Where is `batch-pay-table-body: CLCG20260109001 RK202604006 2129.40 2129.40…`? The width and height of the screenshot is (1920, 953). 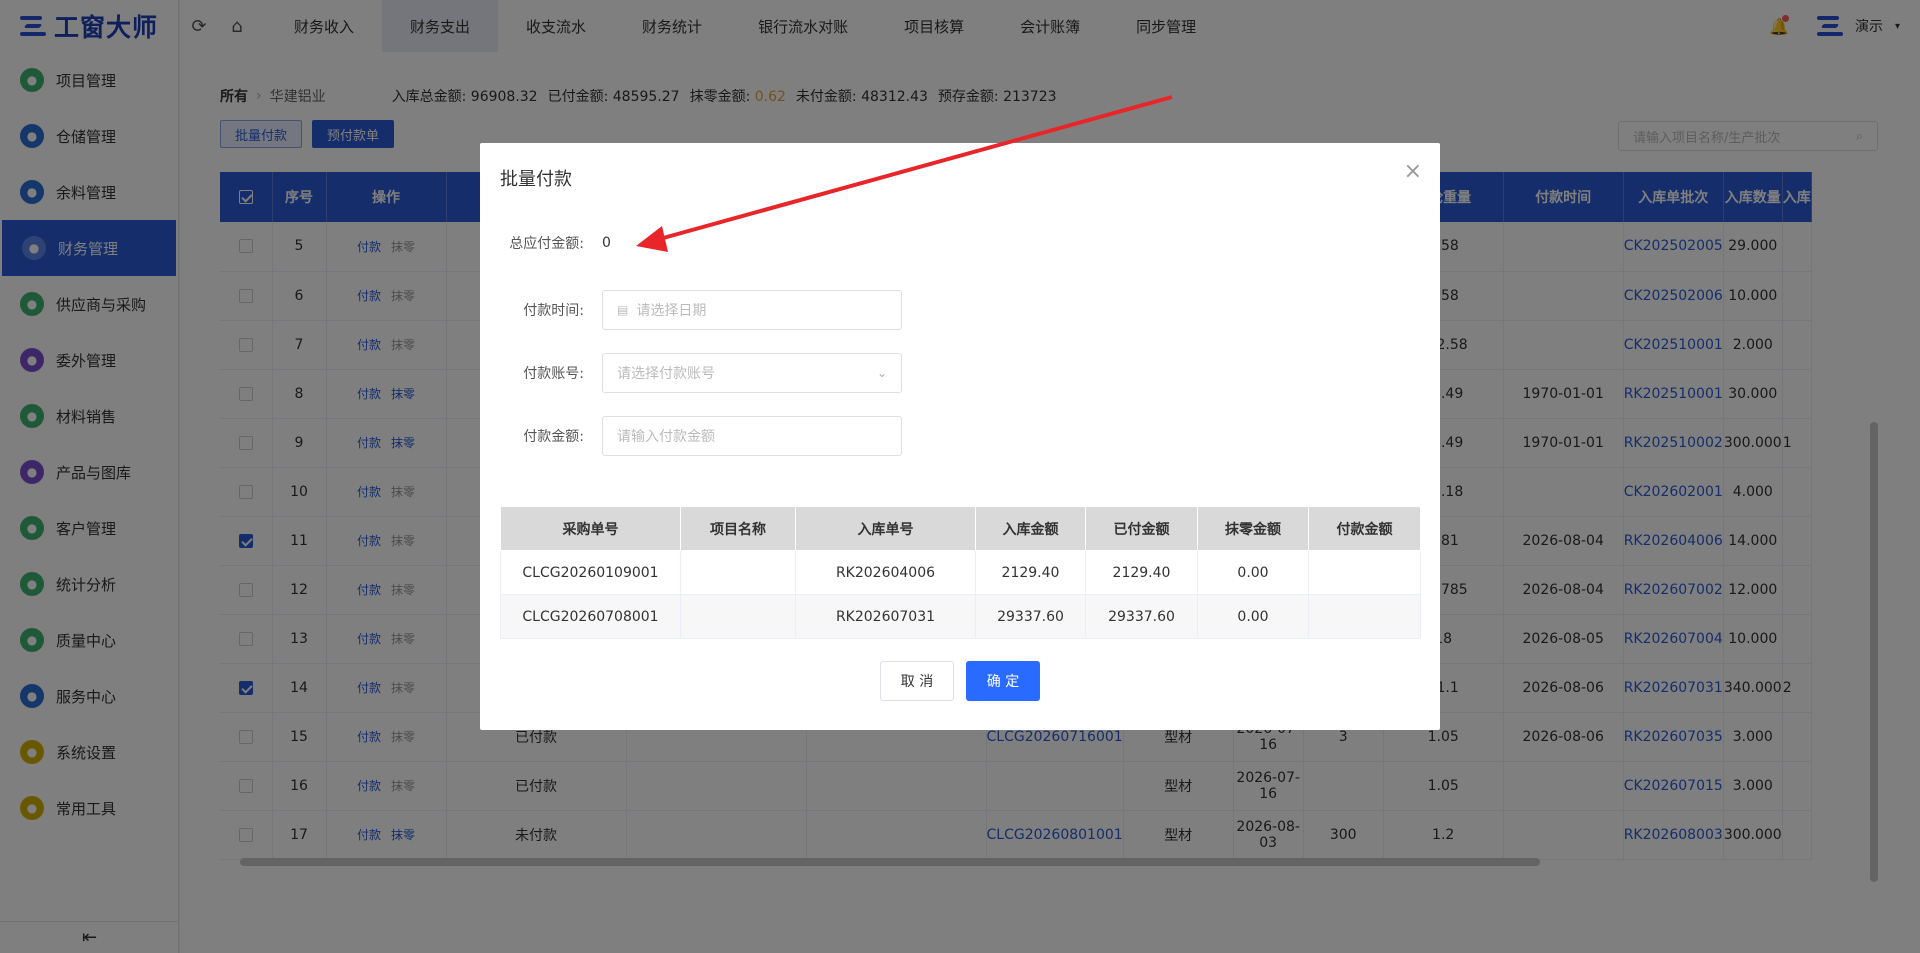
batch-pay-table-body: CLCG20260109001 RK202604006 2129.40 2129.40… is located at coordinates (960, 594).